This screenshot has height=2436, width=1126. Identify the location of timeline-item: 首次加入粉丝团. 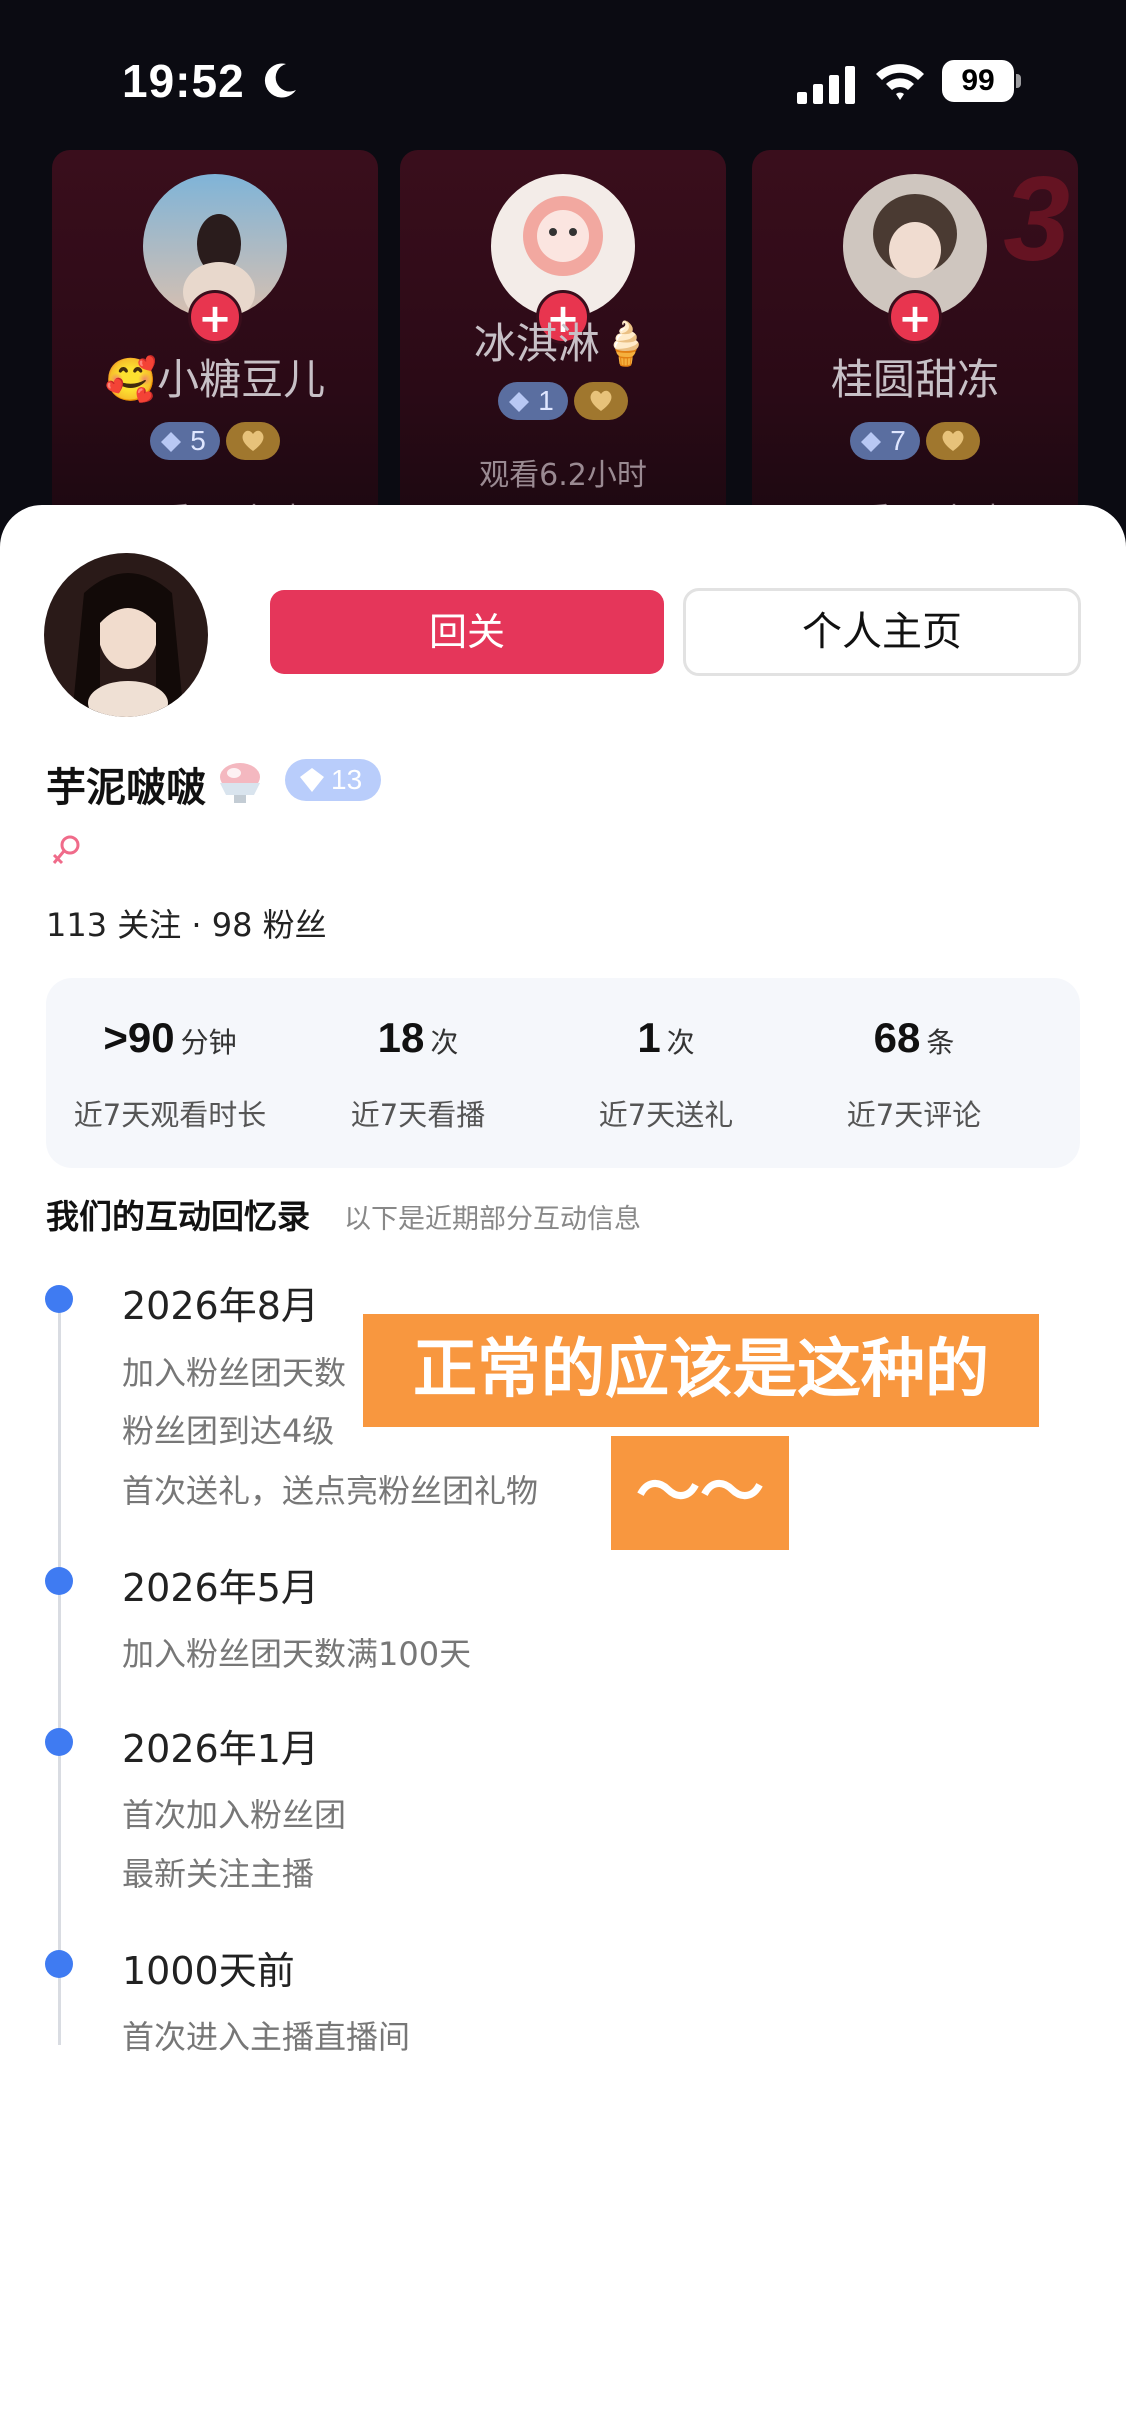
(234, 1815).